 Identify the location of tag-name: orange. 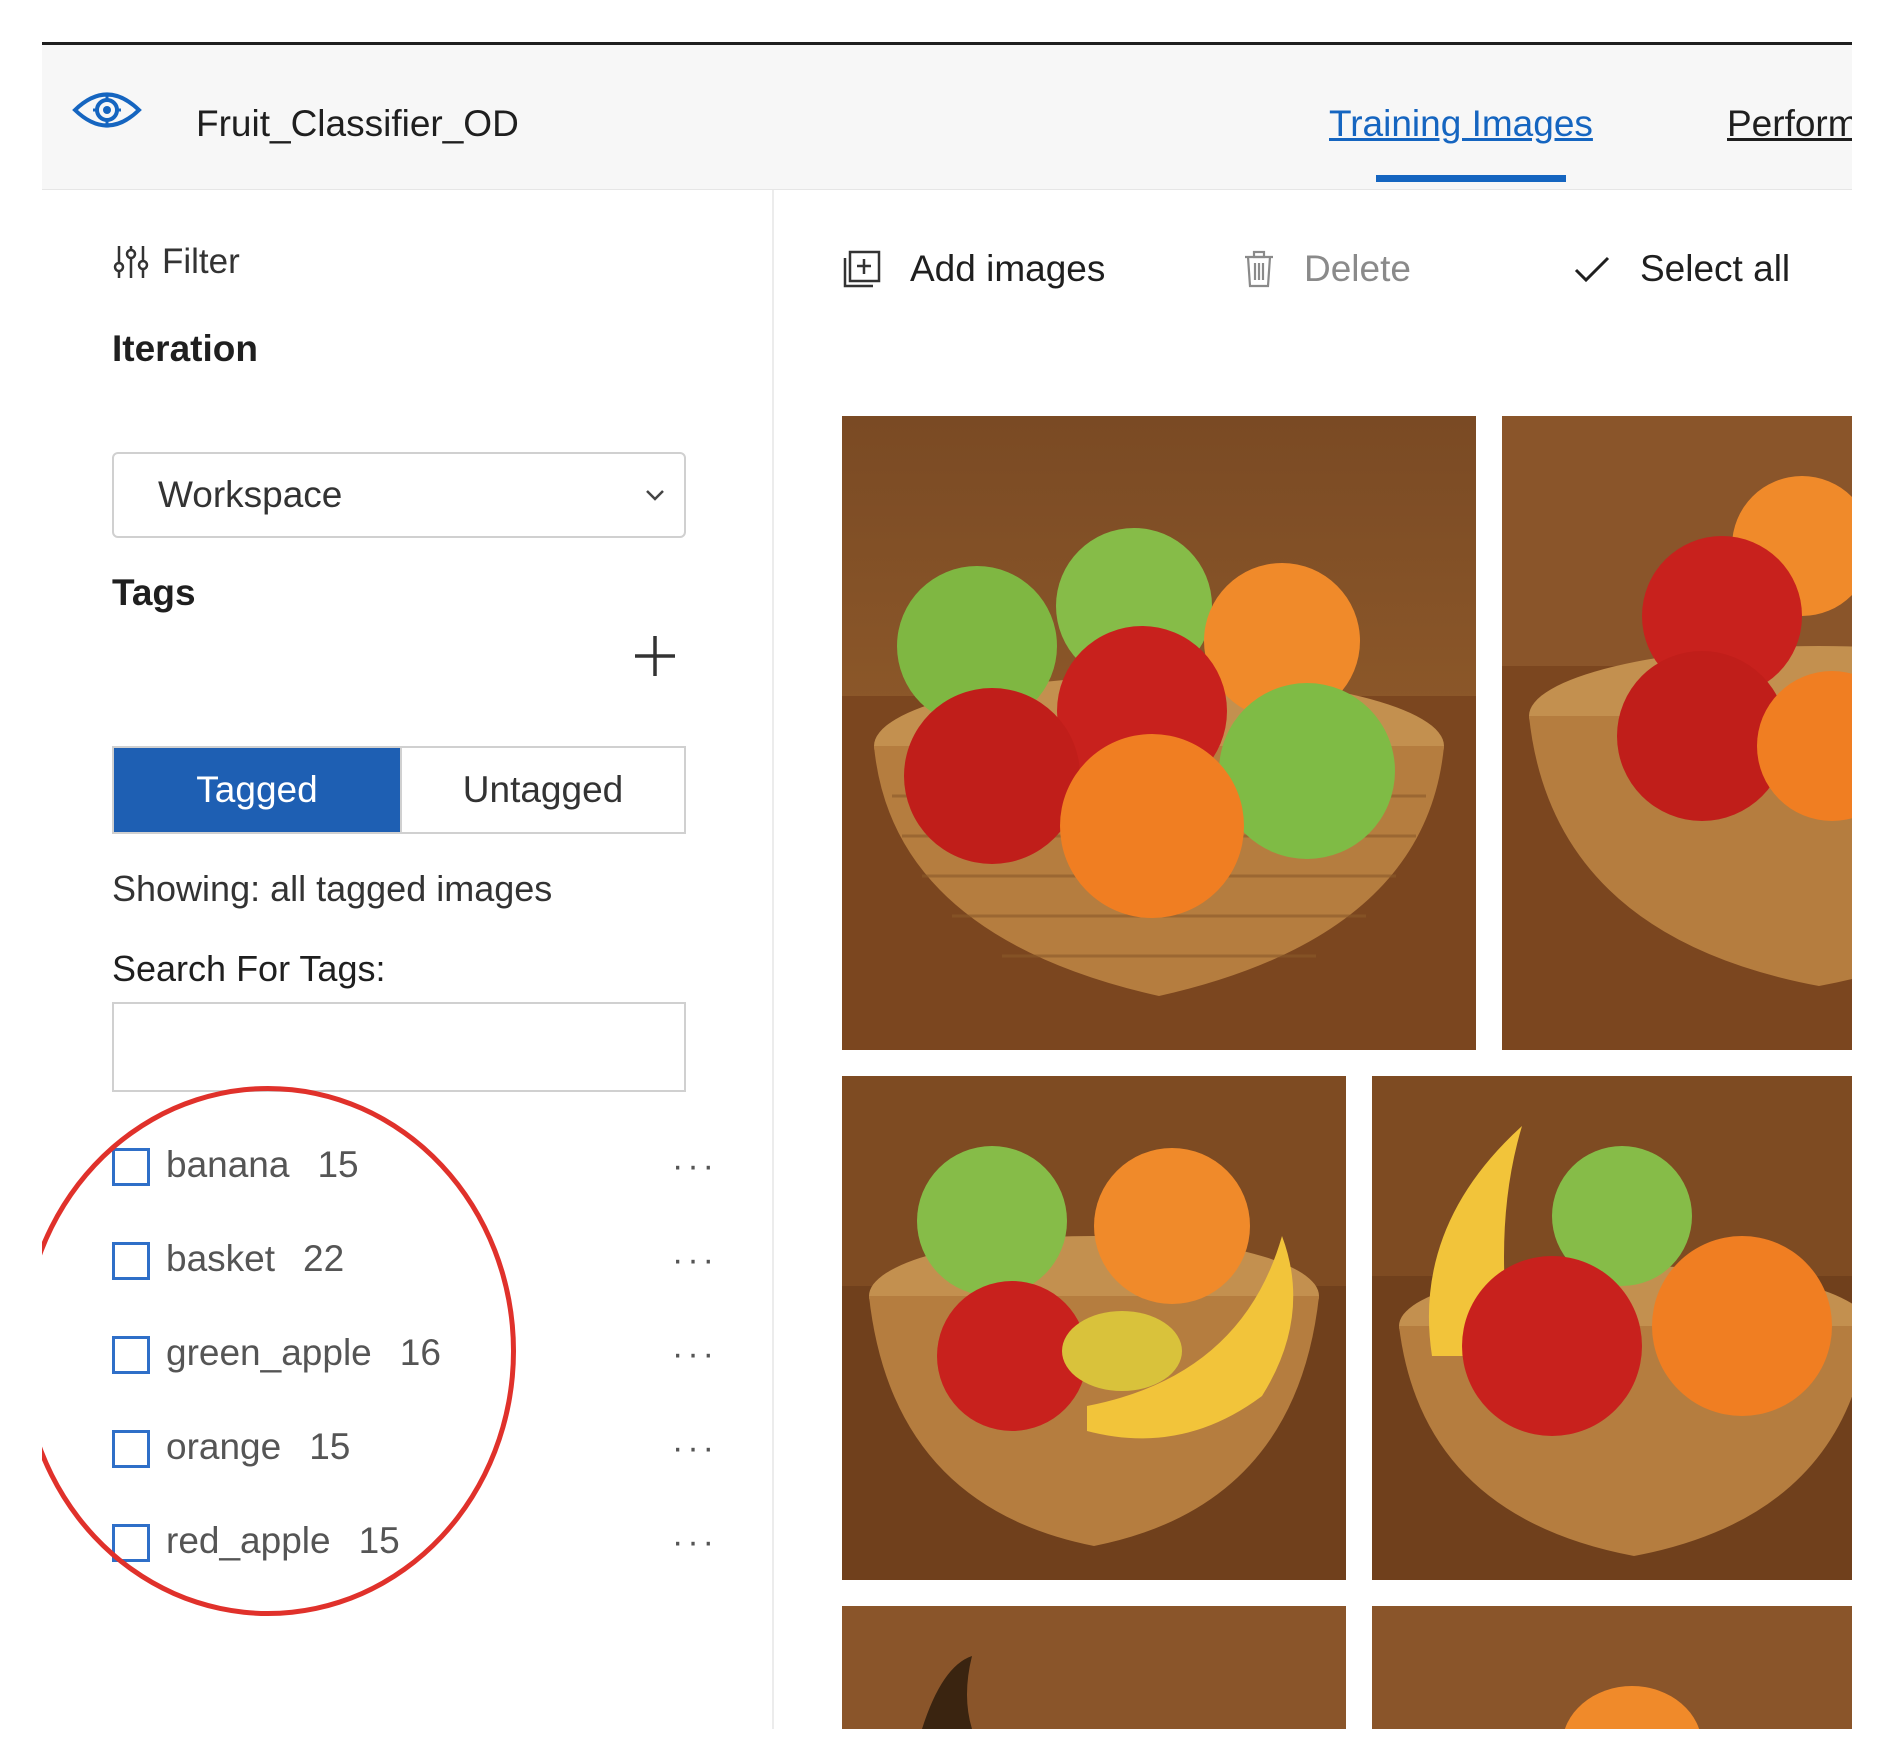
(224, 1446).